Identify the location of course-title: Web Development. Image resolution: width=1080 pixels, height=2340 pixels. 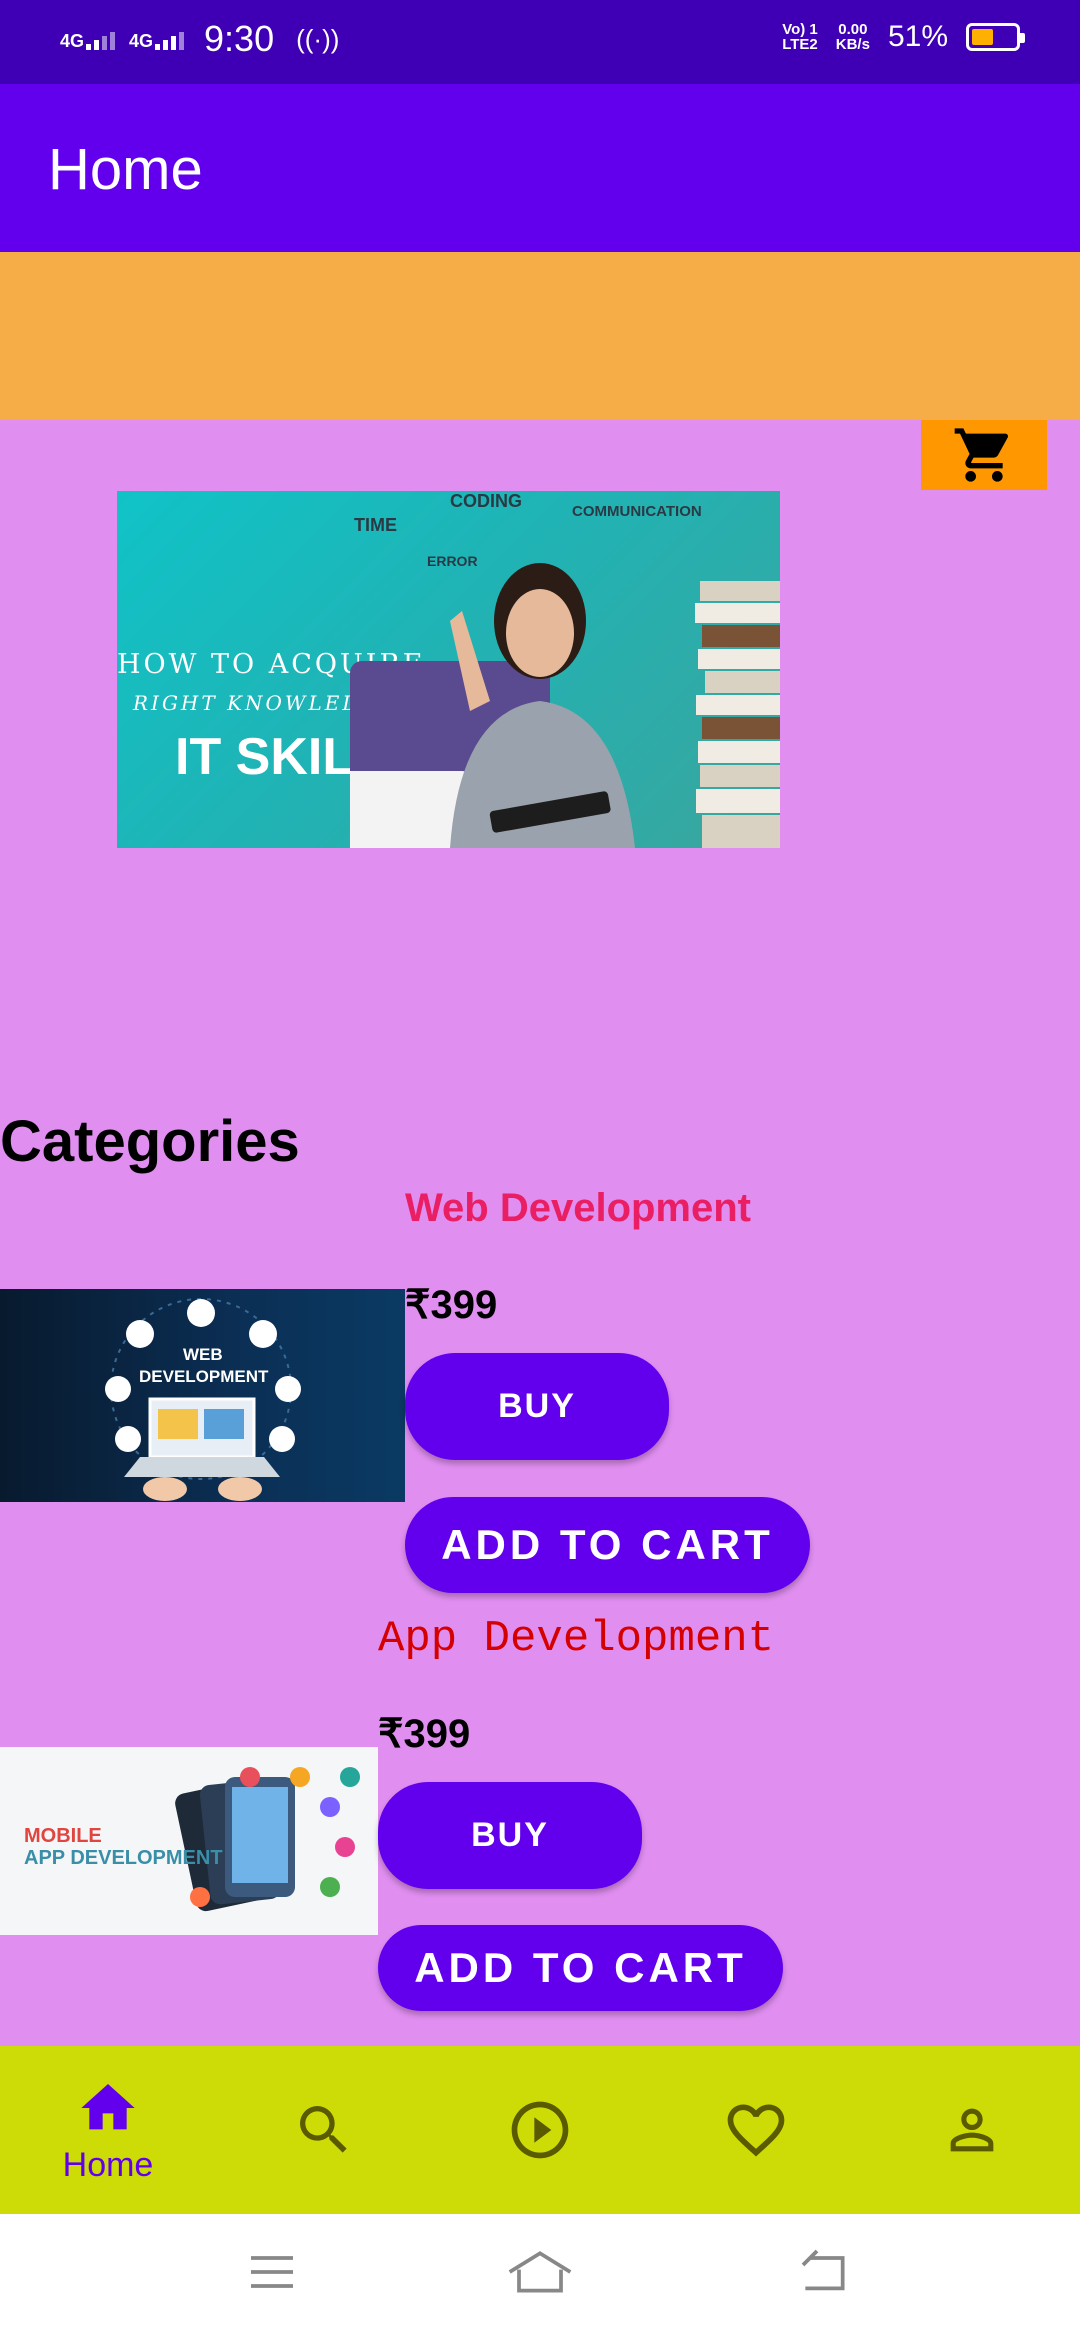
(578, 1208).